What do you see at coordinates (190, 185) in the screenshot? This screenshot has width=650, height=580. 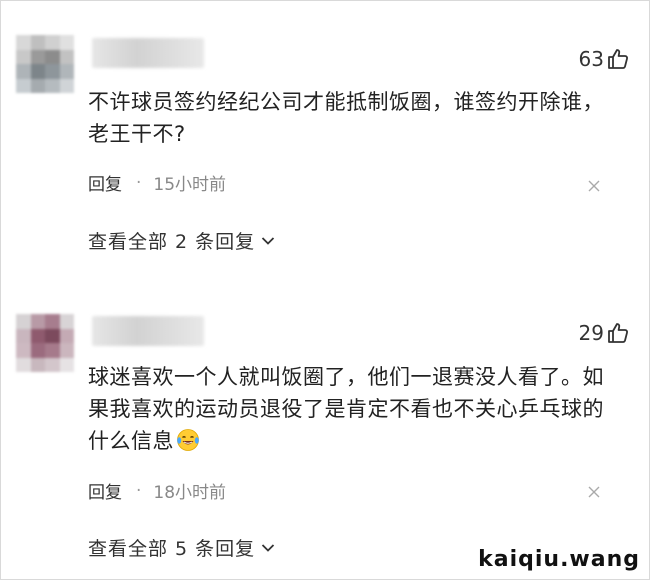 I see `timestamp: 15小时前` at bounding box center [190, 185].